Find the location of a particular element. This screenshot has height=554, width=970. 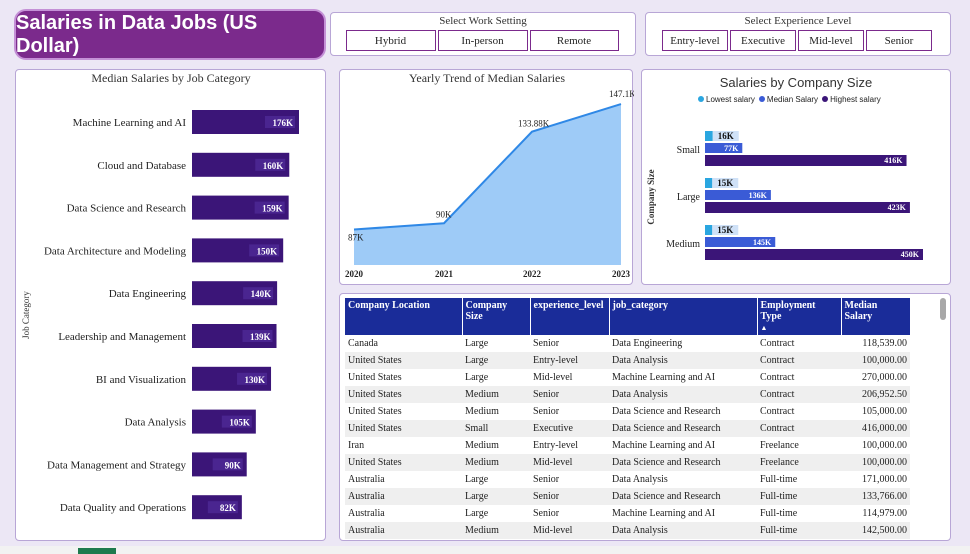

table-cell: Data Analysis is located at coordinates (683, 530).